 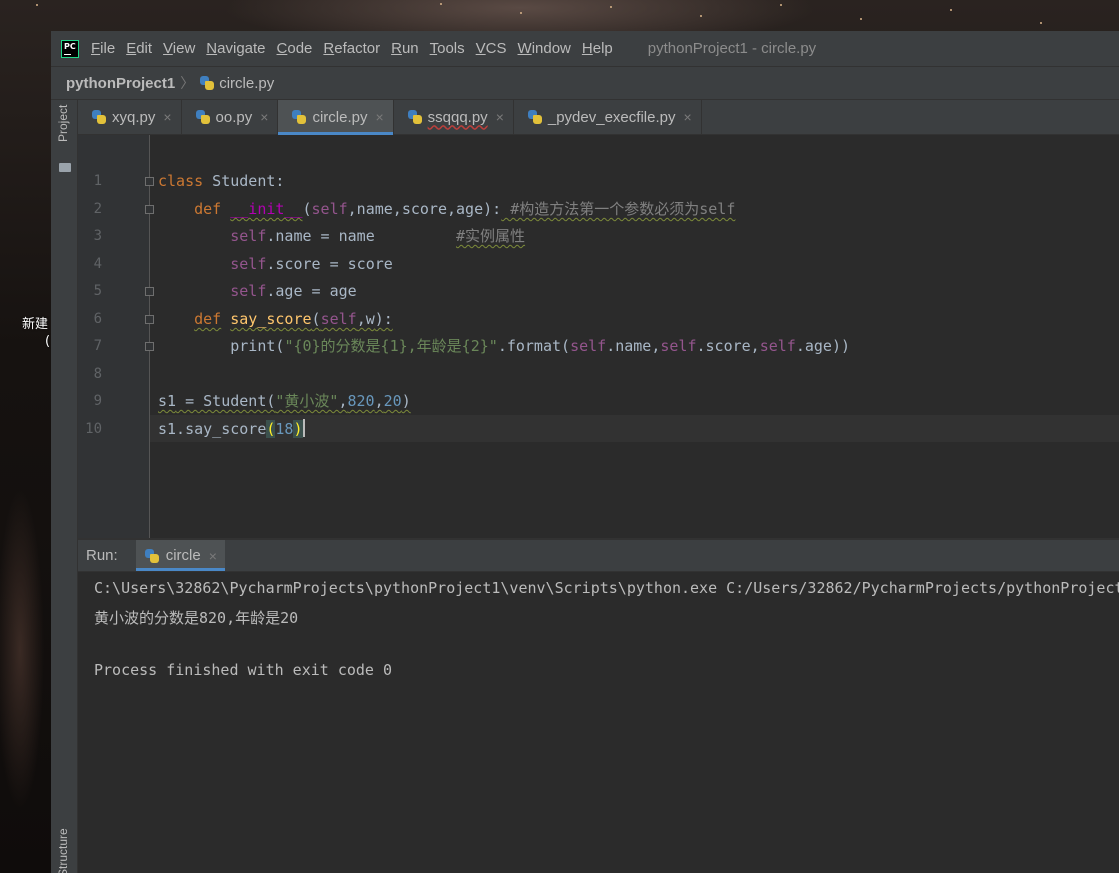 What do you see at coordinates (97, 236) in the screenshot?
I see `line-number: 3` at bounding box center [97, 236].